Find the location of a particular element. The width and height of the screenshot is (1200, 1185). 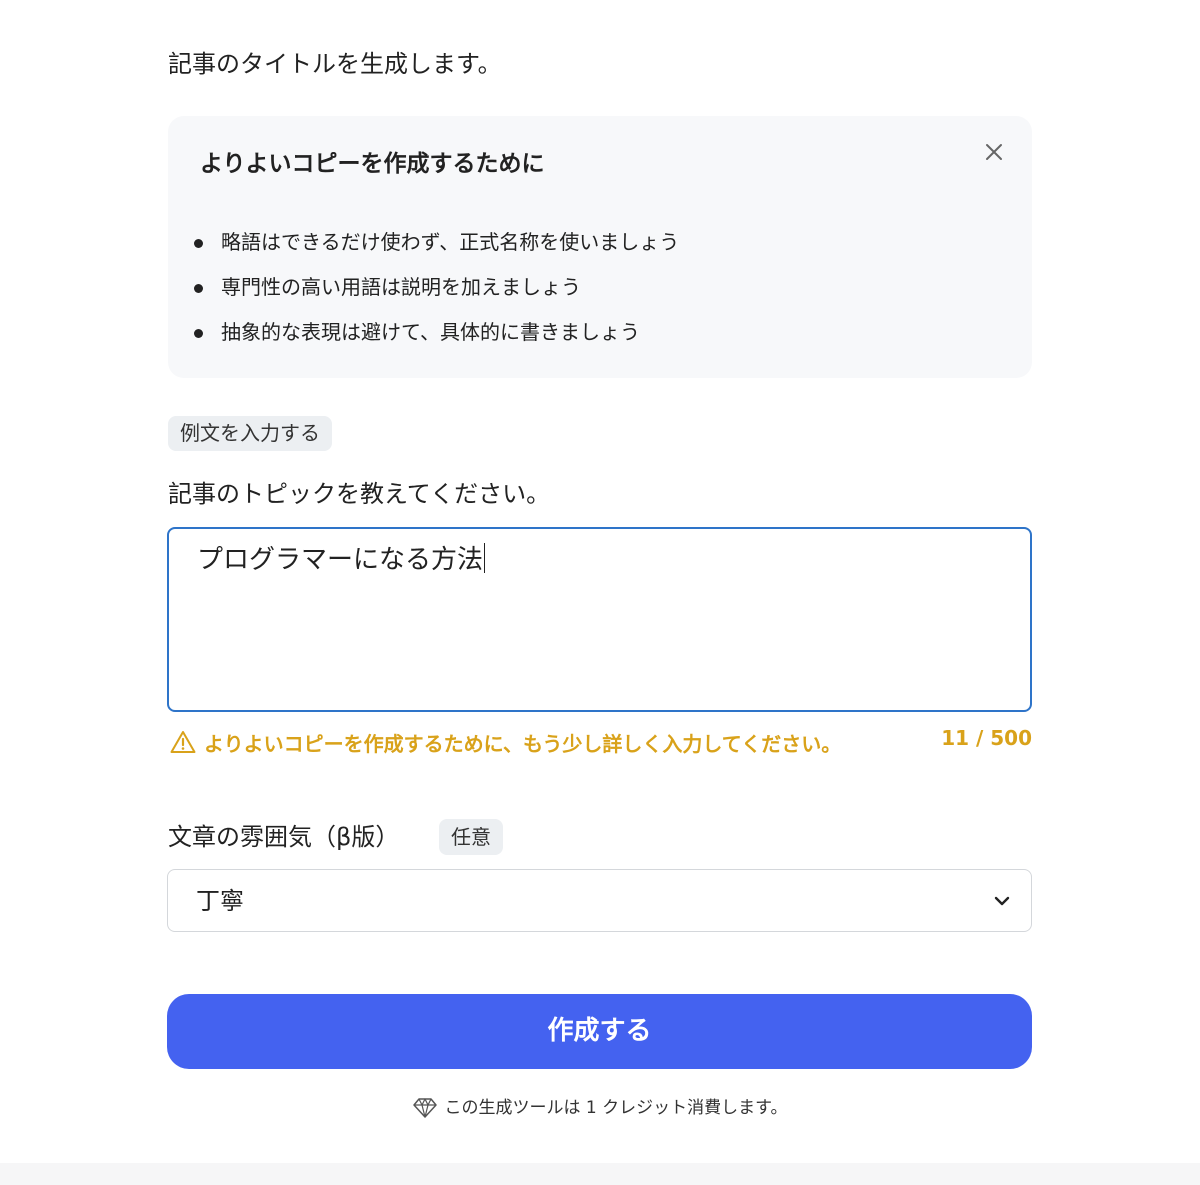

warning-text: よりよいコピーを作成するために、もう少し詳しく入力してください。 is located at coordinates (523, 743).